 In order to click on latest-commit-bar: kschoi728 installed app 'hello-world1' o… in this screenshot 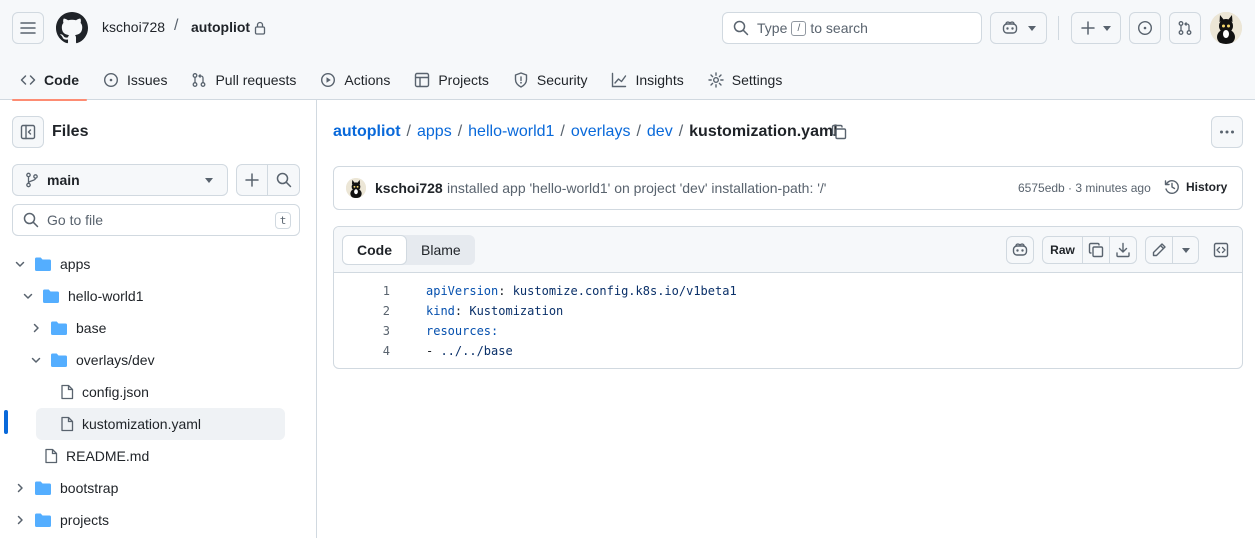, I will do `click(788, 188)`.